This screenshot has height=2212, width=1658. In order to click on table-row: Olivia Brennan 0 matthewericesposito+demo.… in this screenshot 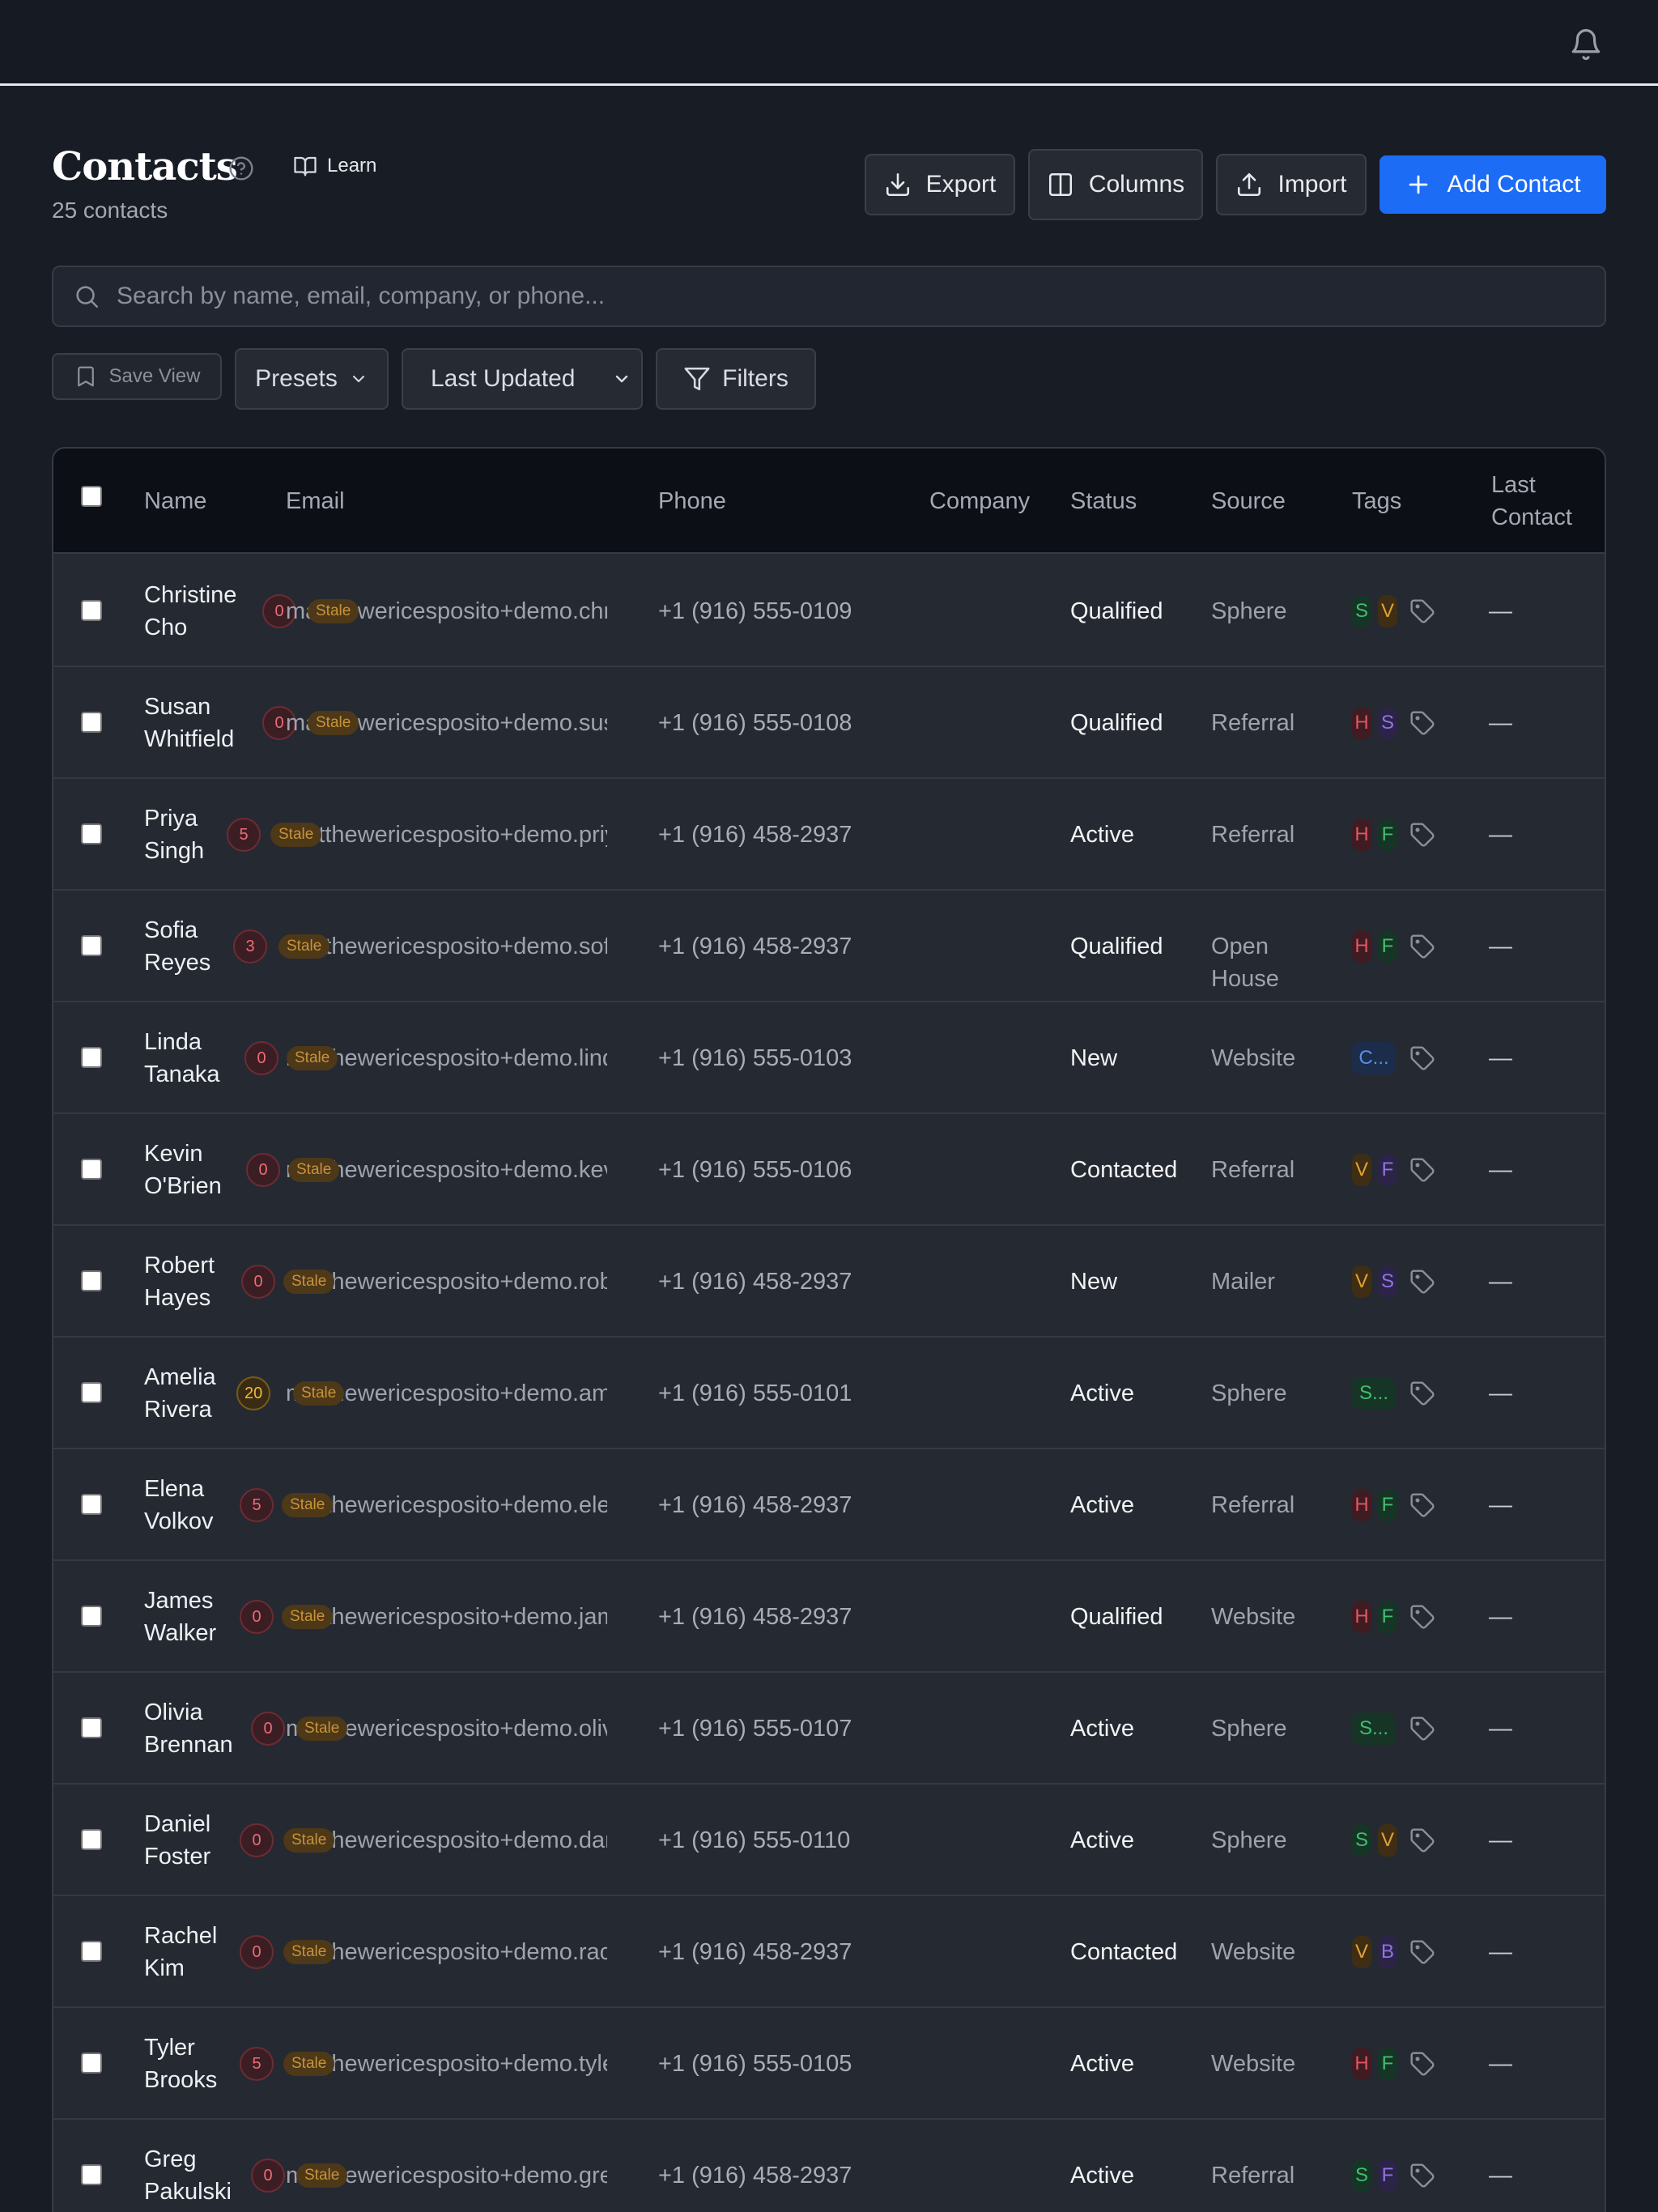, I will do `click(829, 1729)`.